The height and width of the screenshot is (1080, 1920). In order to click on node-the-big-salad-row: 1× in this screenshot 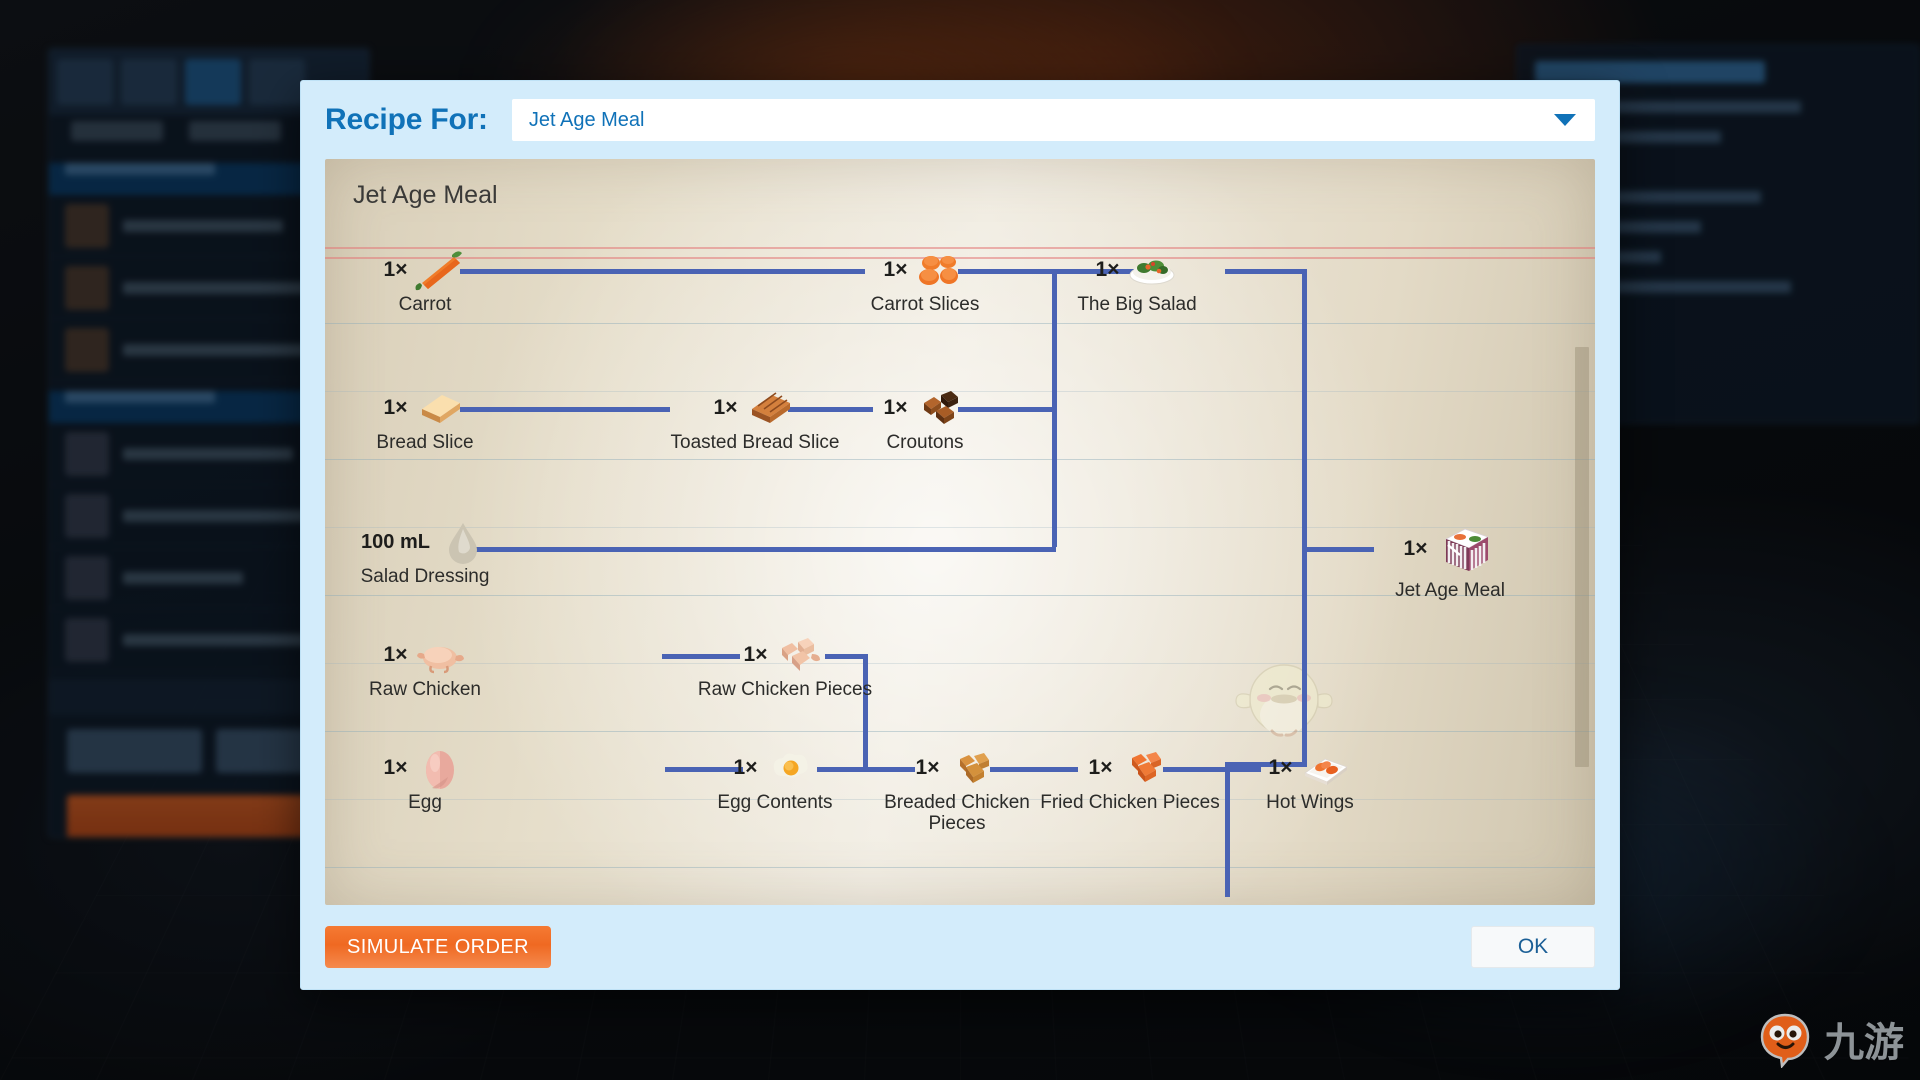, I will do `click(1137, 270)`.